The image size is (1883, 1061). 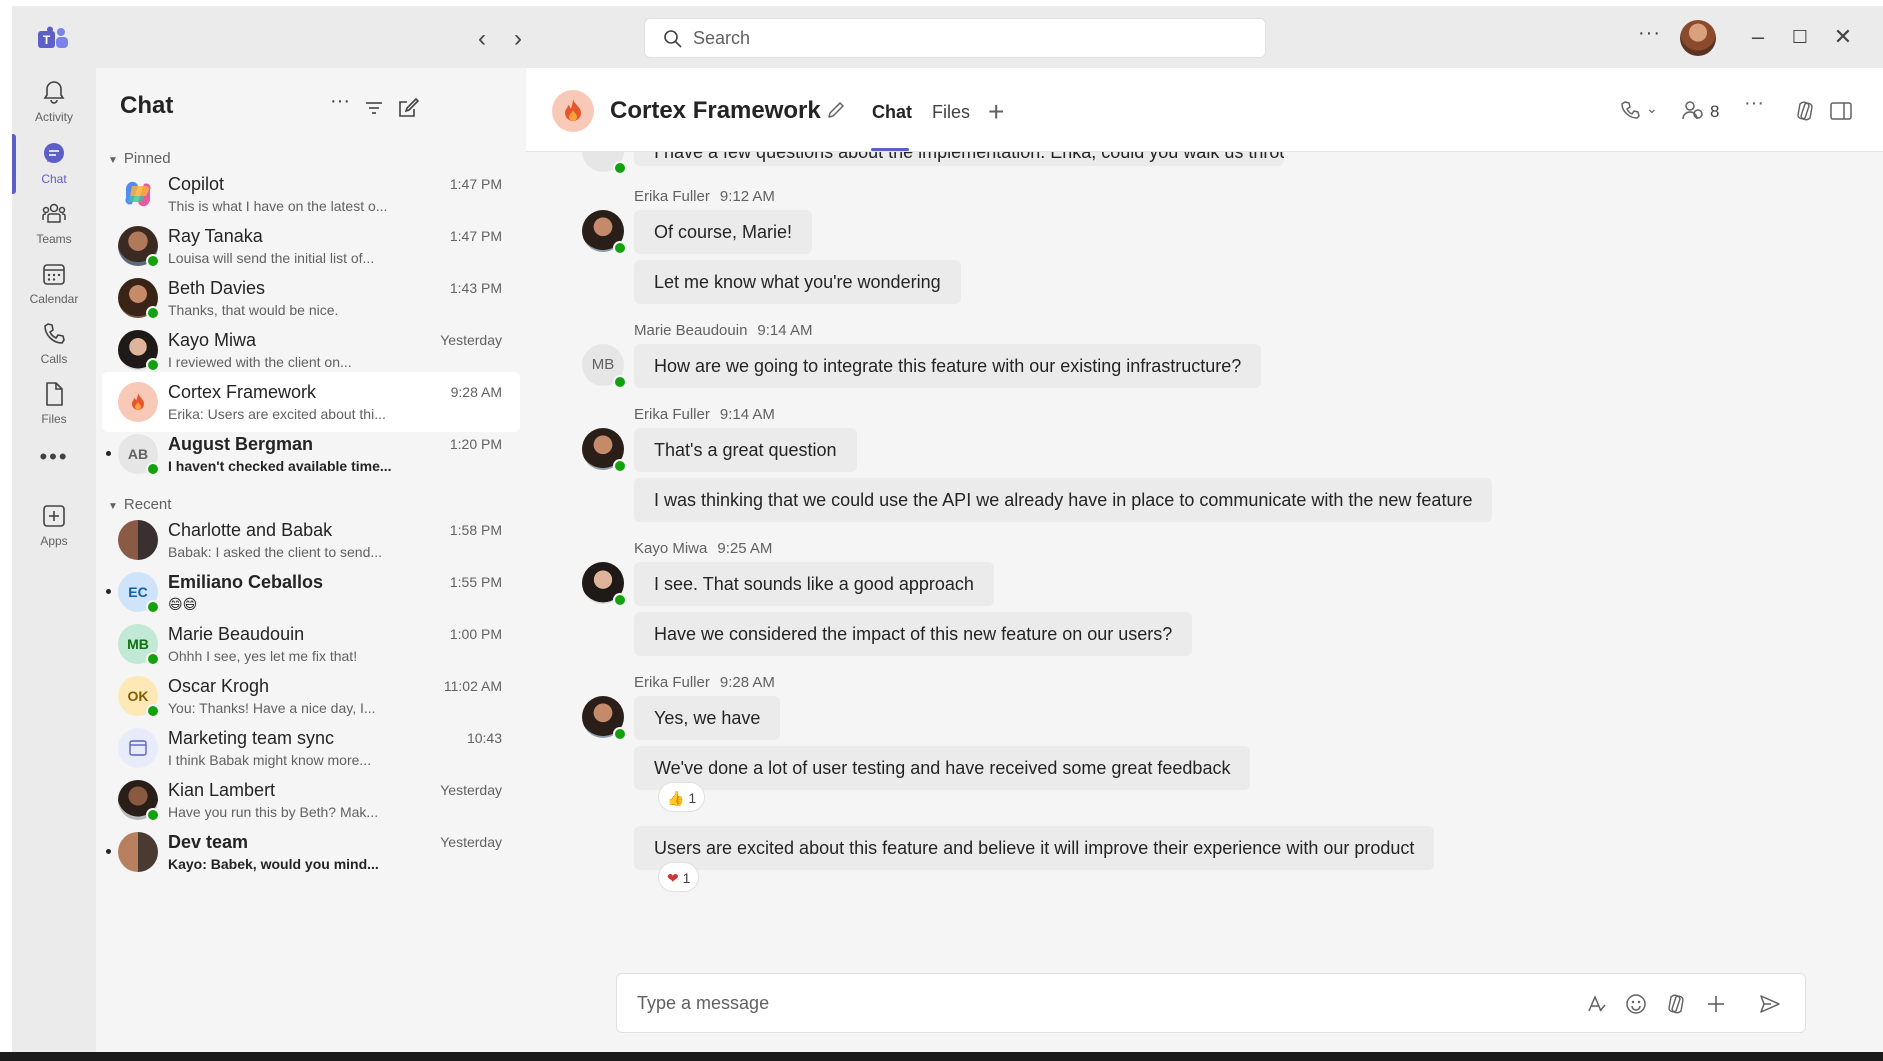 I want to click on chat-time: 1:58 PM, so click(x=475, y=530).